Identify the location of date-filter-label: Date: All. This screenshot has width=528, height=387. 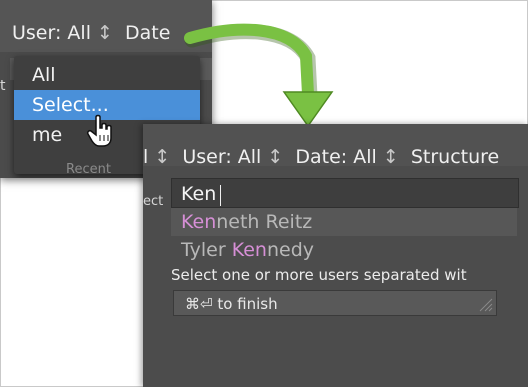
(336, 157).